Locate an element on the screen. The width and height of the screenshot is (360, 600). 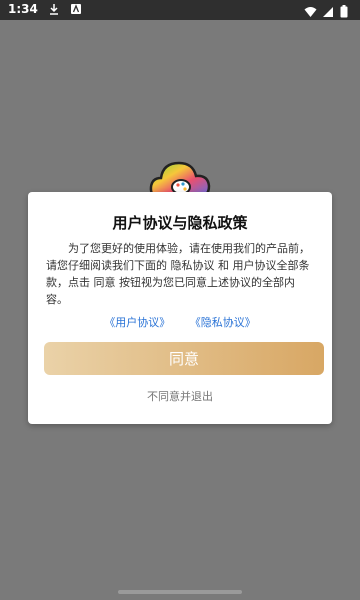
agreement-links: 《用户协议》 《隐私协议》 is located at coordinates (180, 322).